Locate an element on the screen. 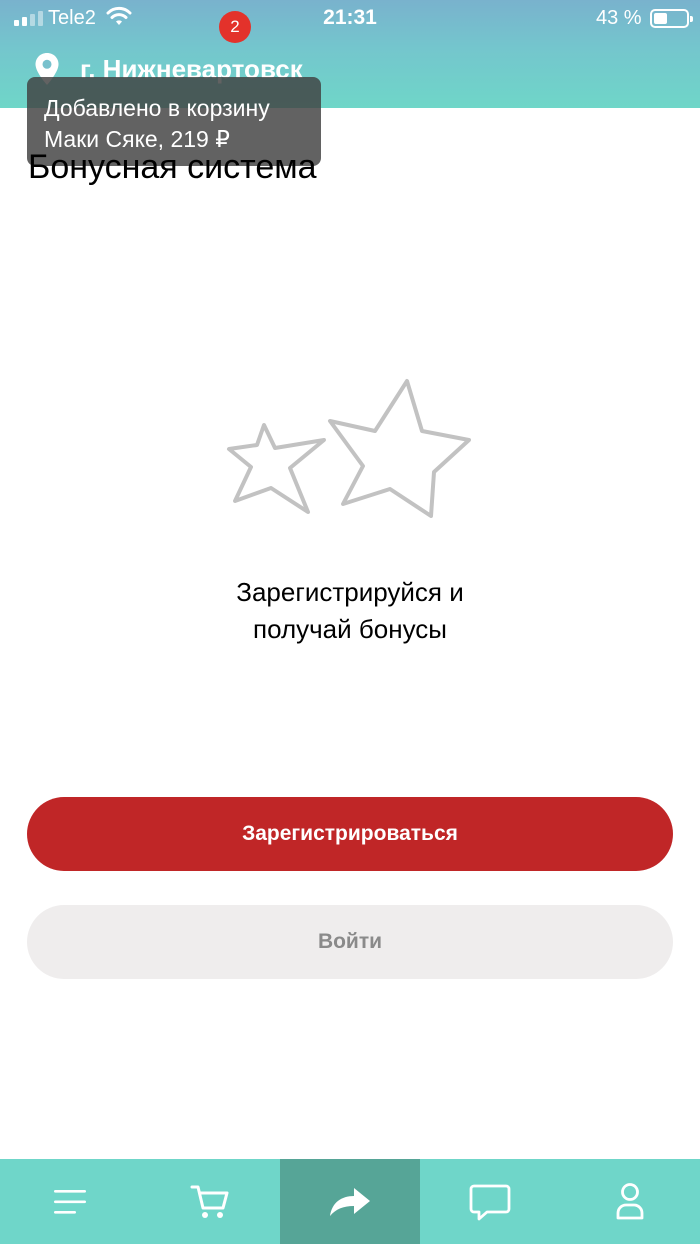  promo-line: получай бонусы is located at coordinates (350, 629).